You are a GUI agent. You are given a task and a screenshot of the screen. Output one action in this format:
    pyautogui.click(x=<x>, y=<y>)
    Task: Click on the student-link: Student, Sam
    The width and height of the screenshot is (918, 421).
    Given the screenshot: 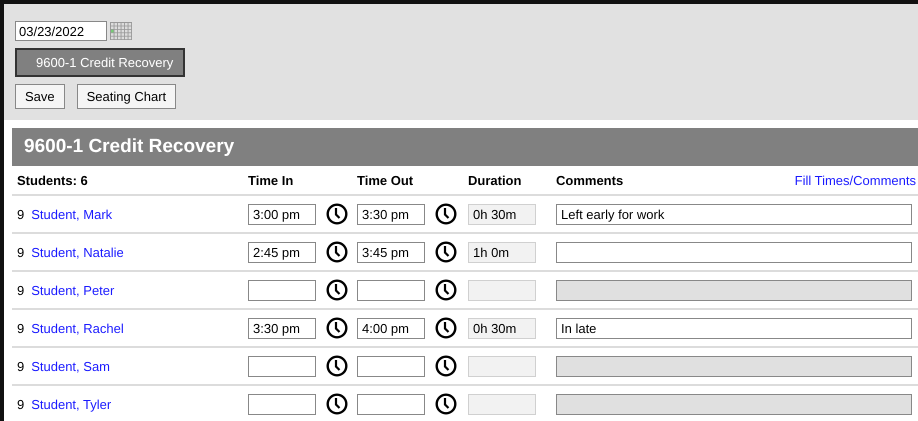 What is the action you would take?
    pyautogui.click(x=70, y=366)
    